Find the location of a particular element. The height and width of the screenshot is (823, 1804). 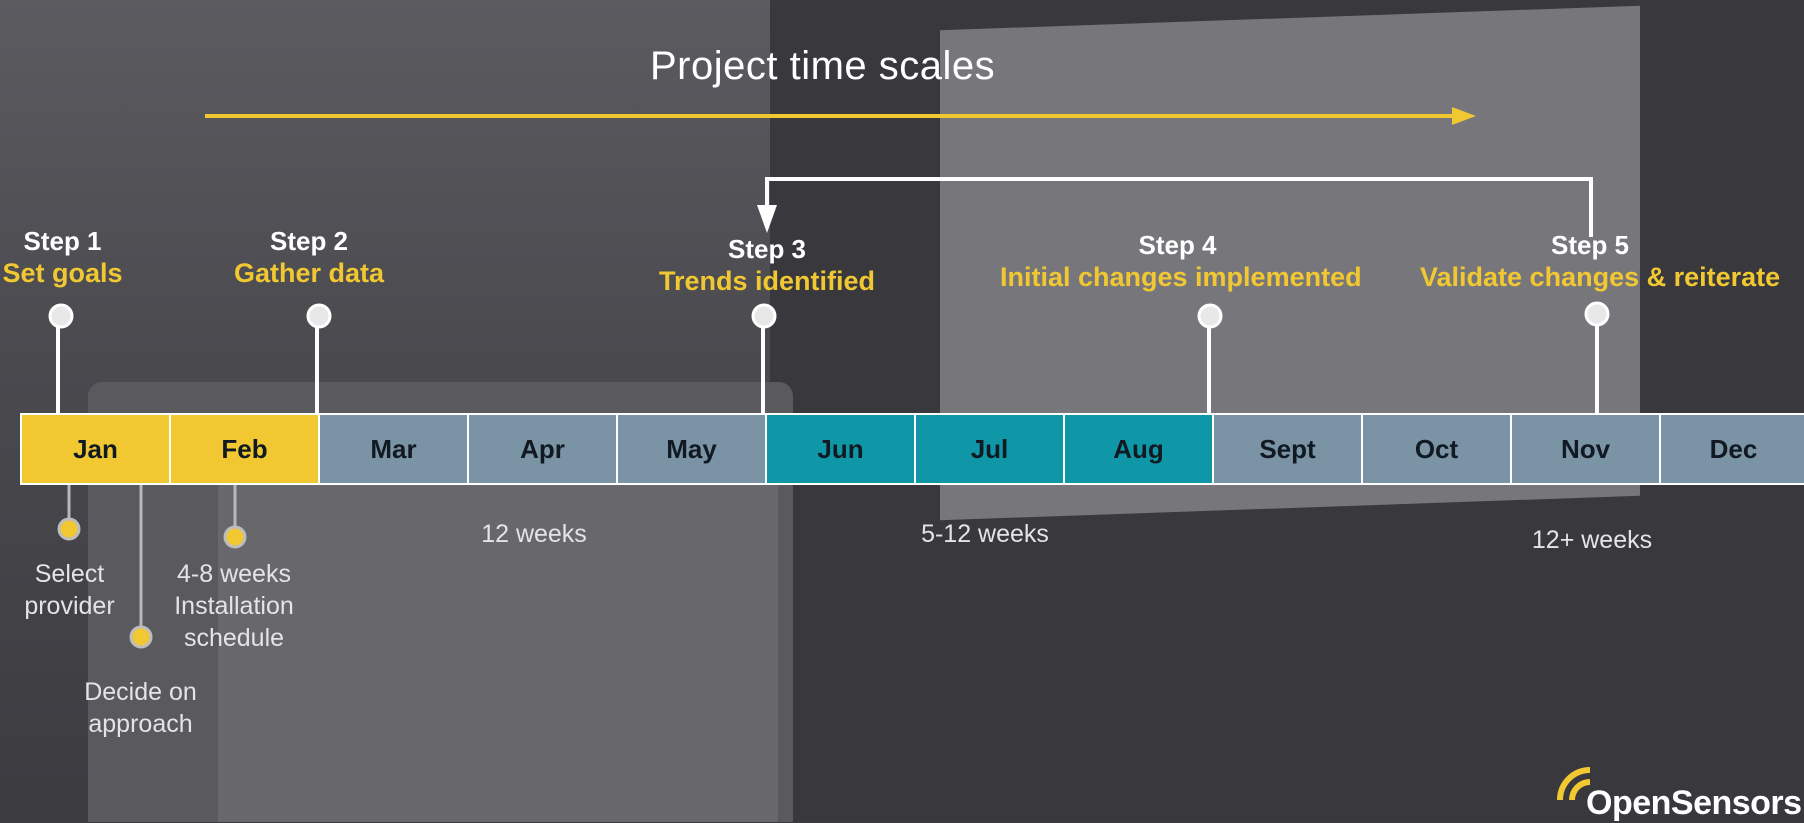

month-jul: Jul is located at coordinates (988, 449).